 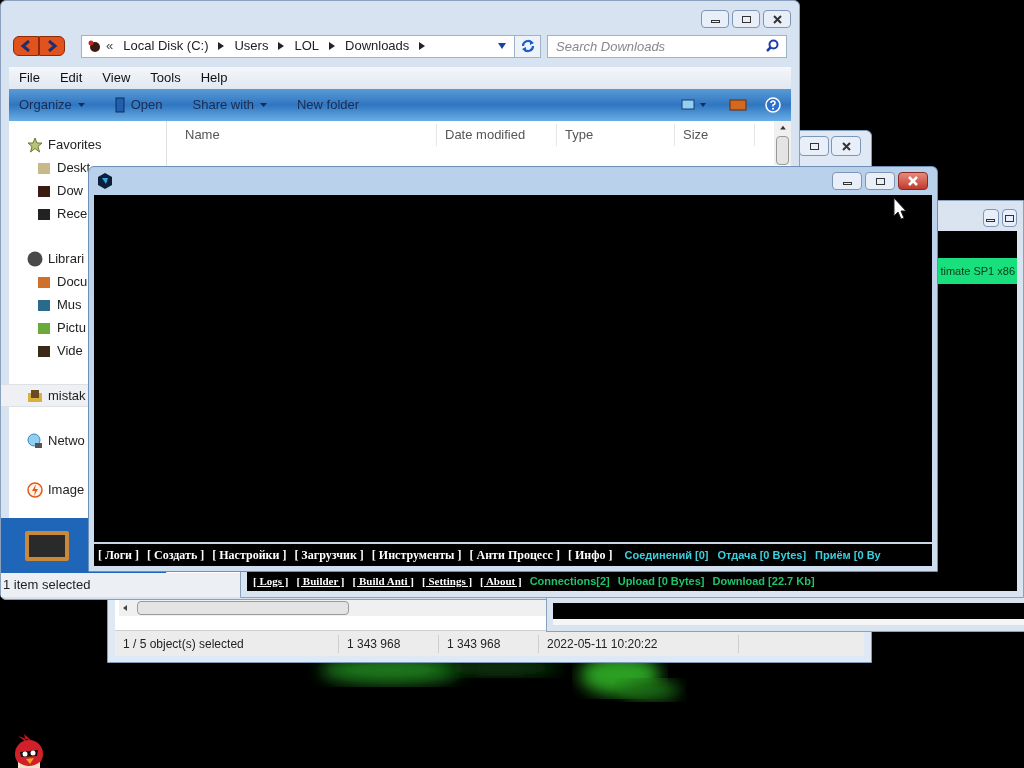 I want to click on back-button, so click(x=26, y=46).